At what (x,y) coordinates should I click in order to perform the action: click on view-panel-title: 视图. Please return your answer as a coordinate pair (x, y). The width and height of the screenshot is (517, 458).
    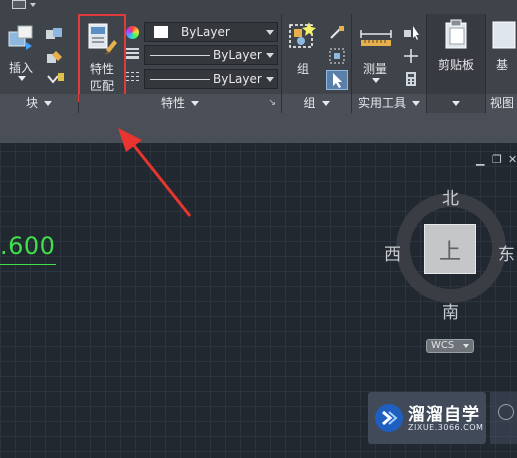
    Looking at the image, I should click on (501, 103).